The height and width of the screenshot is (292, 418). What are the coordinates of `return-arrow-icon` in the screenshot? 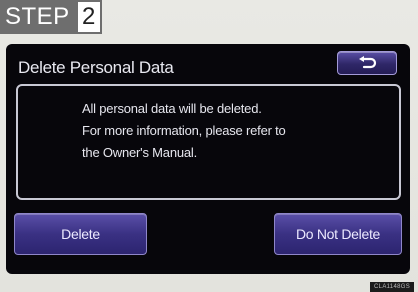 It's located at (367, 63).